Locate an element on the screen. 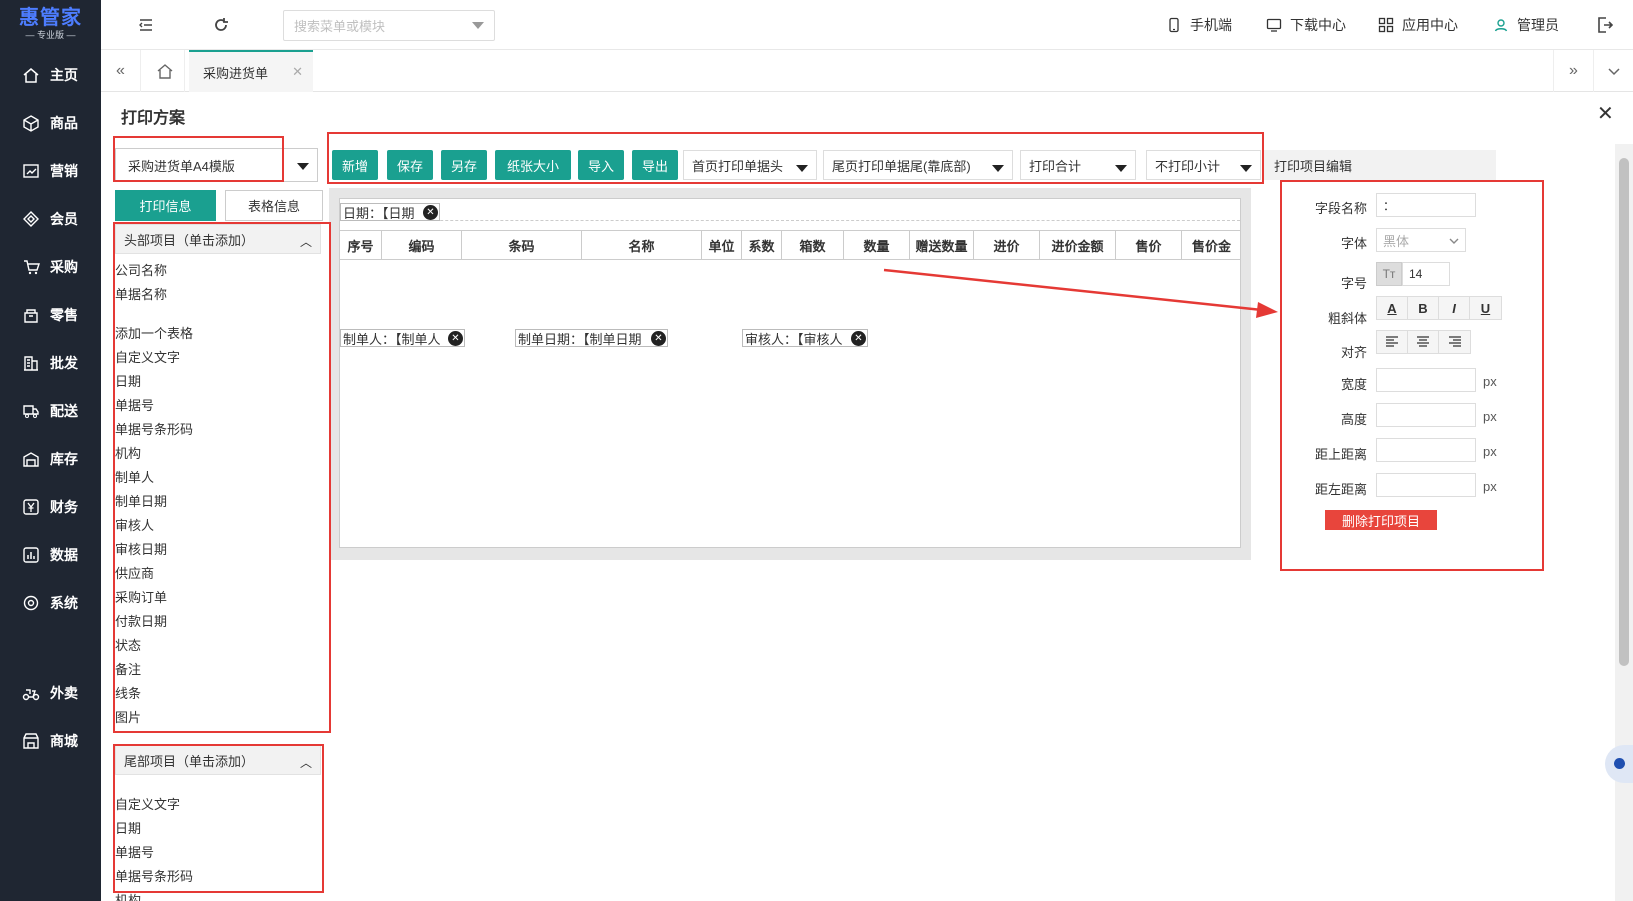 This screenshot has height=901, width=1633. tab-print-info: 打印信息 is located at coordinates (165, 205).